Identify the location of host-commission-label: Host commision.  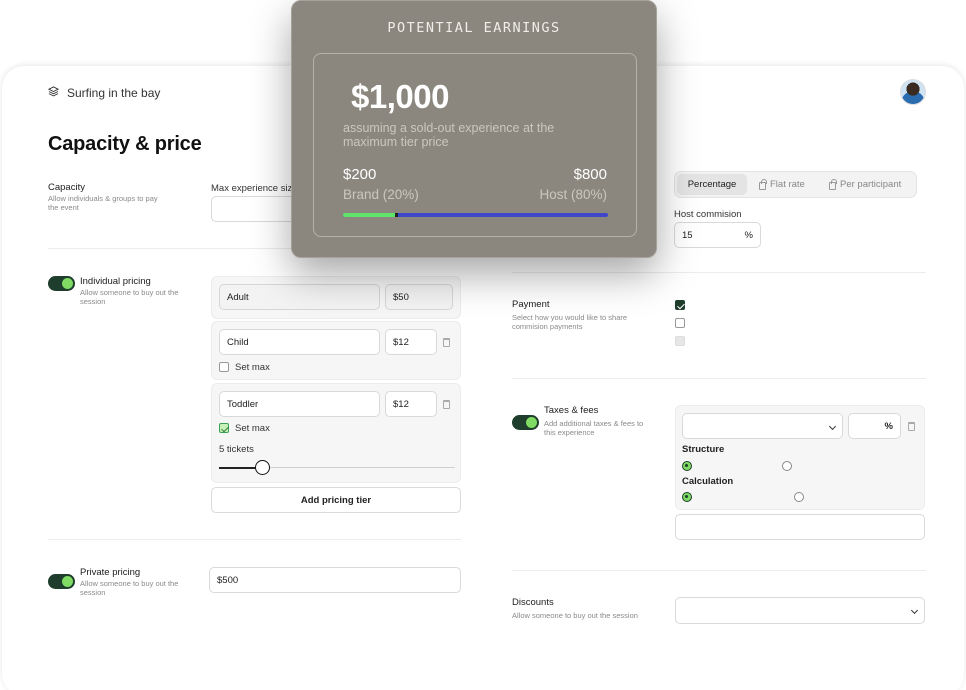
(708, 214).